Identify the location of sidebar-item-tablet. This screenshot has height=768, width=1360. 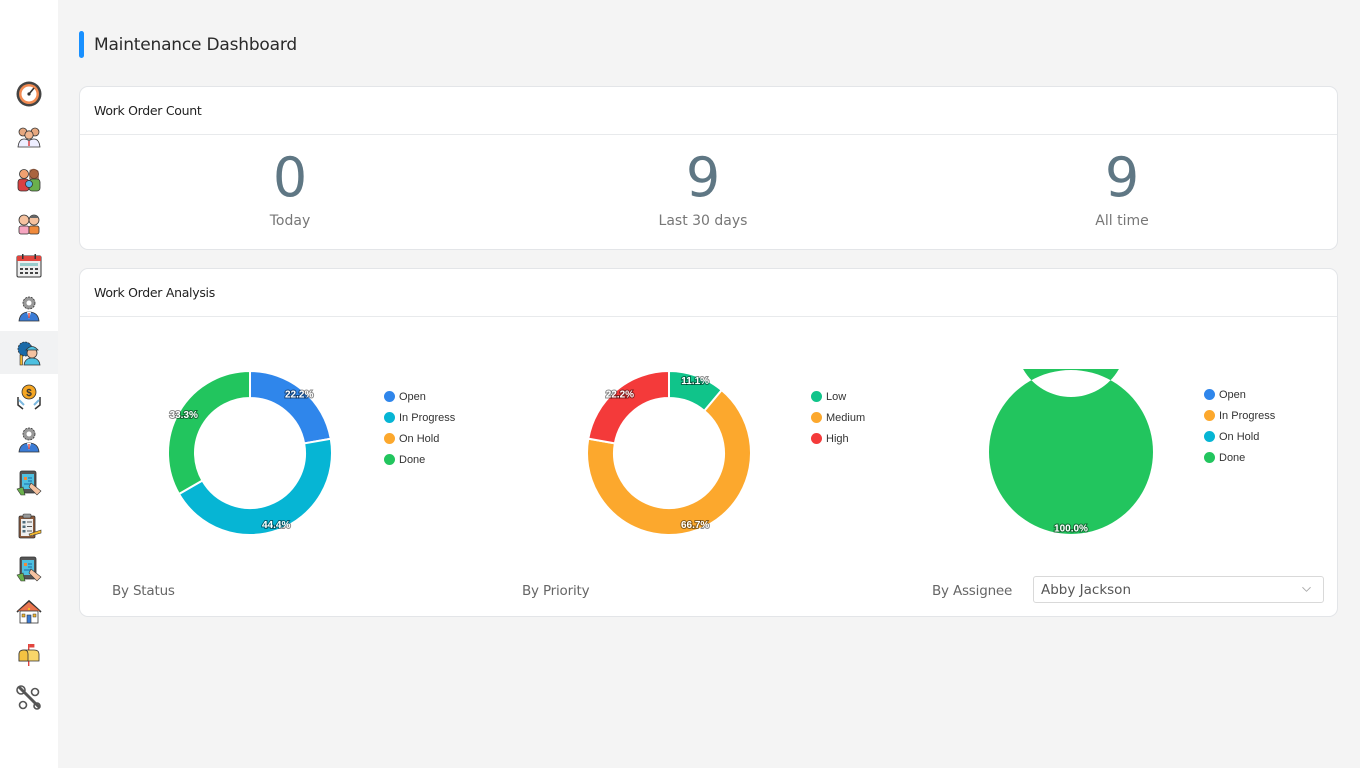
(29, 482).